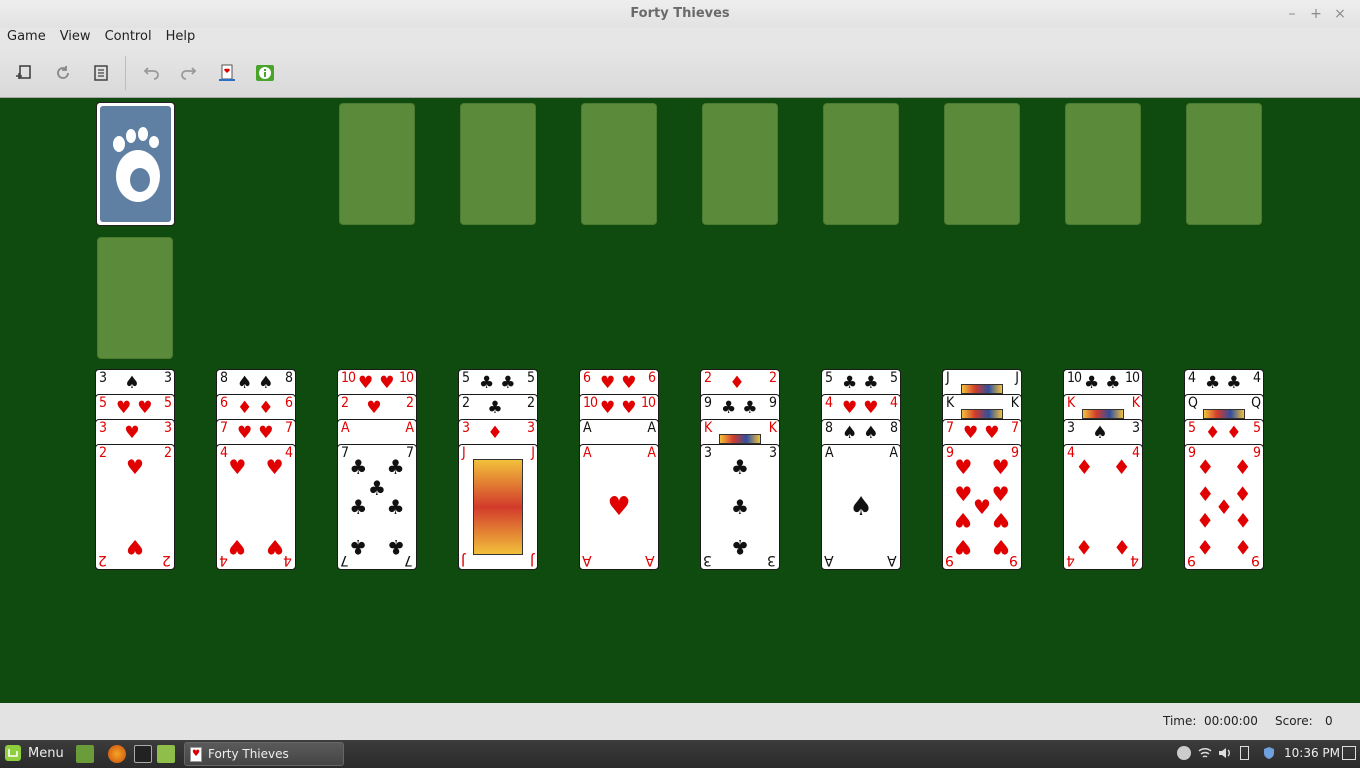 The height and width of the screenshot is (768, 1360). I want to click on workspace-icon, so click(1349, 753).